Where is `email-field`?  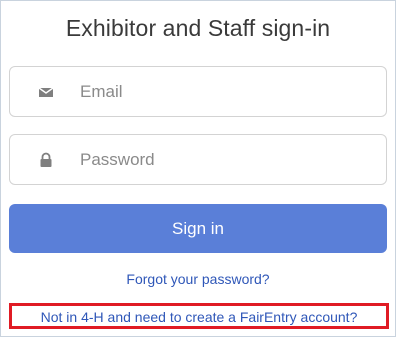
email-field is located at coordinates (198, 91).